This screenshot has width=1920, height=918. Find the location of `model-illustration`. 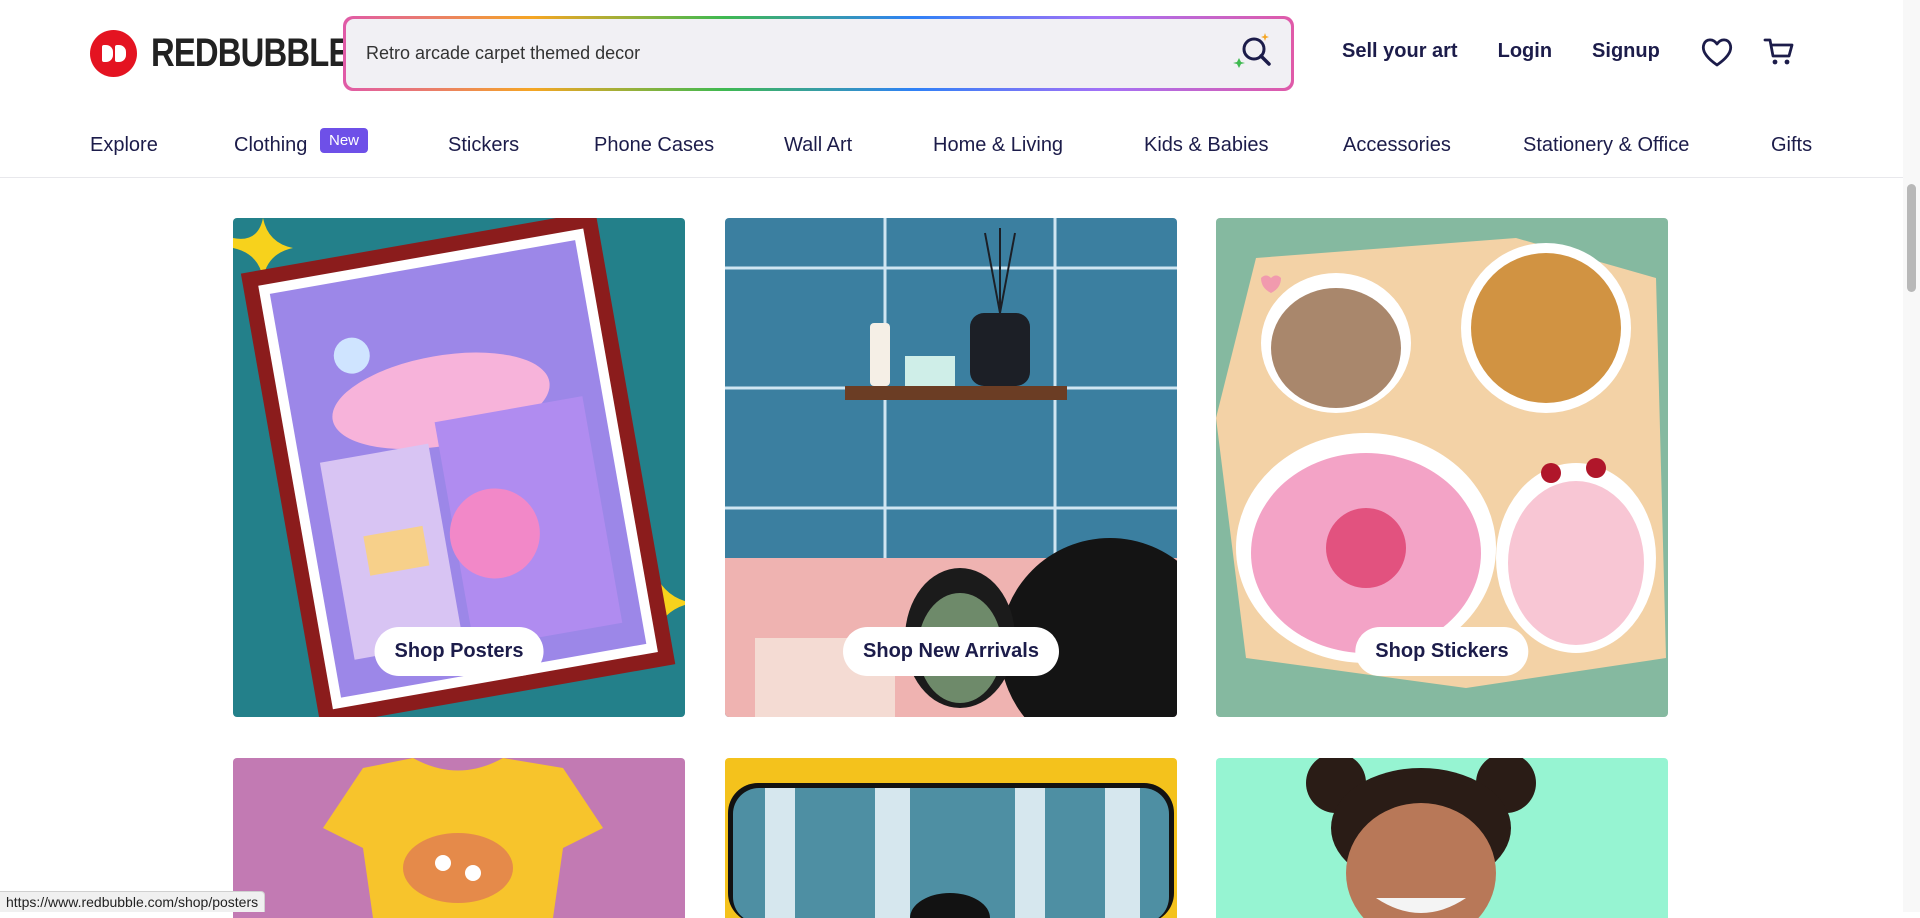

model-illustration is located at coordinates (1442, 838).